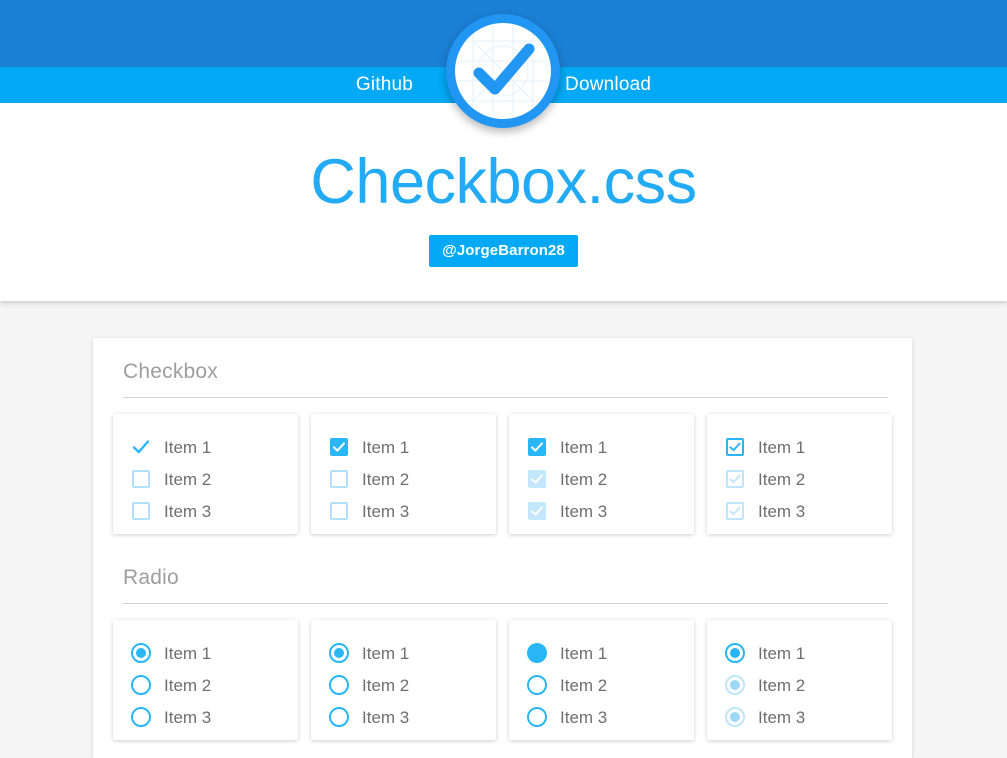 This screenshot has height=758, width=1007. What do you see at coordinates (608, 85) in the screenshot?
I see `nav-link-download: Download` at bounding box center [608, 85].